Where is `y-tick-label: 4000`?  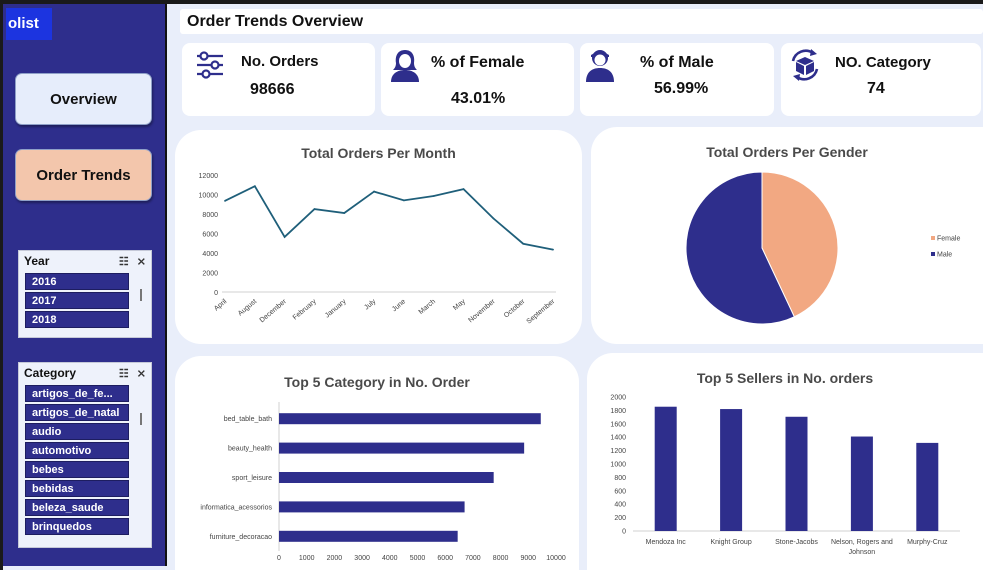
y-tick-label: 4000 is located at coordinates (210, 254).